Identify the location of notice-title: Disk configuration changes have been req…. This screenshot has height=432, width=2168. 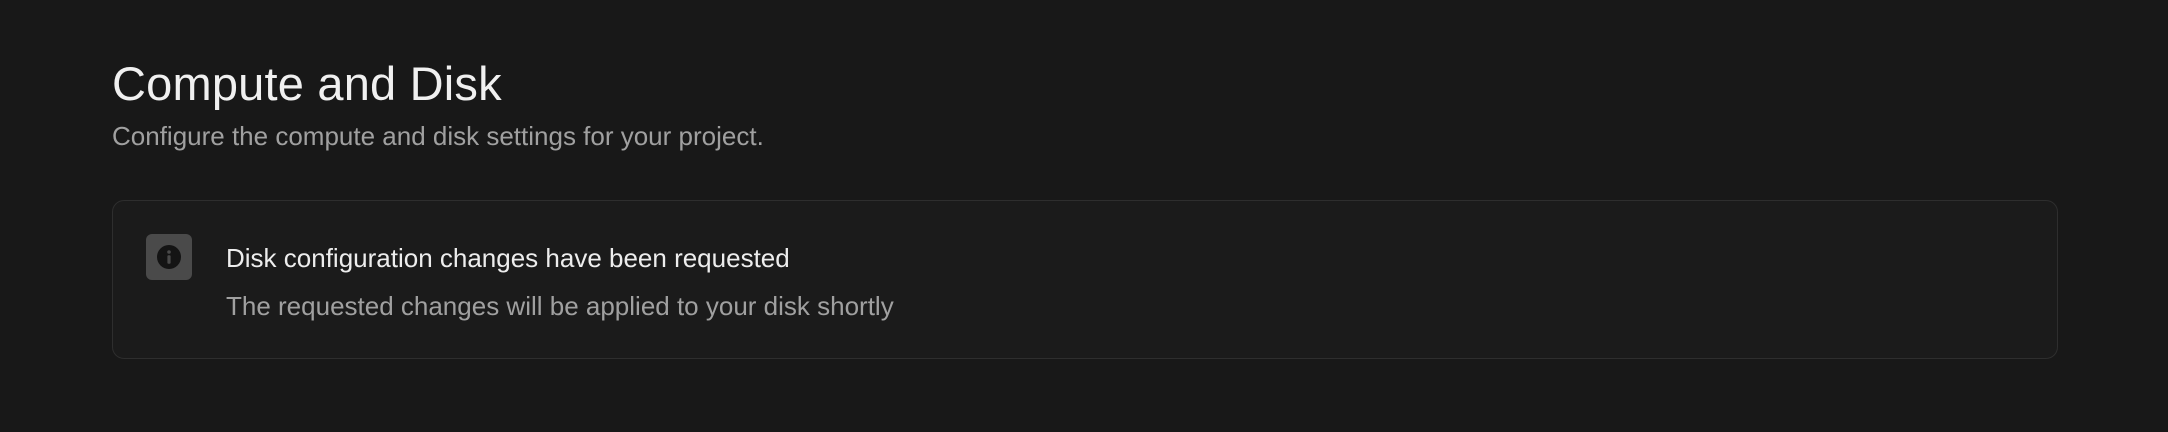
(508, 258).